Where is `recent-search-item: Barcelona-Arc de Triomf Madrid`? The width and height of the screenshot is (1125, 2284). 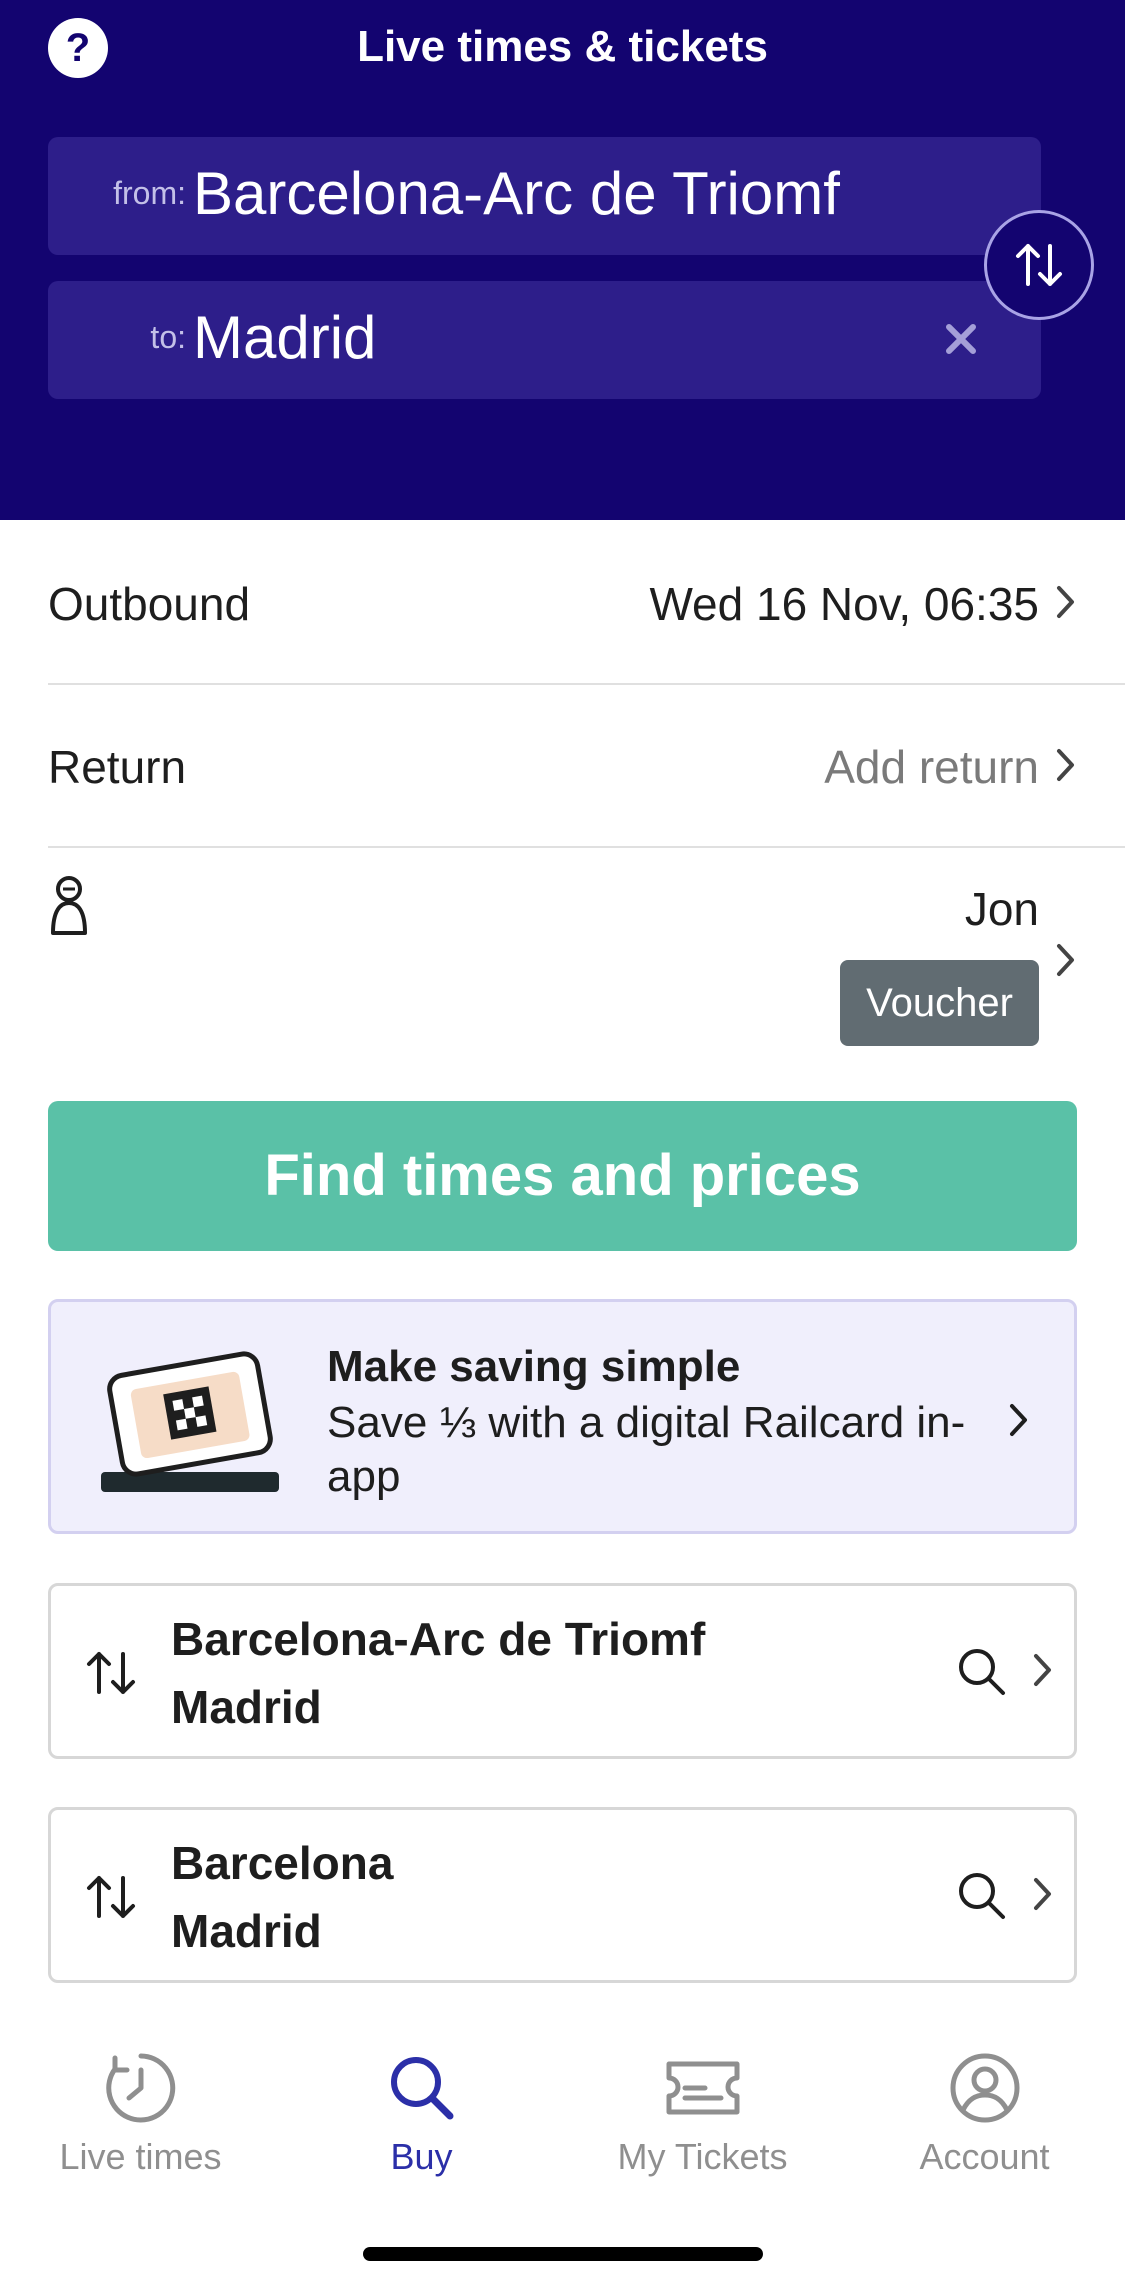
recent-search-item: Barcelona-Arc de Triomf Madrid is located at coordinates (562, 1671).